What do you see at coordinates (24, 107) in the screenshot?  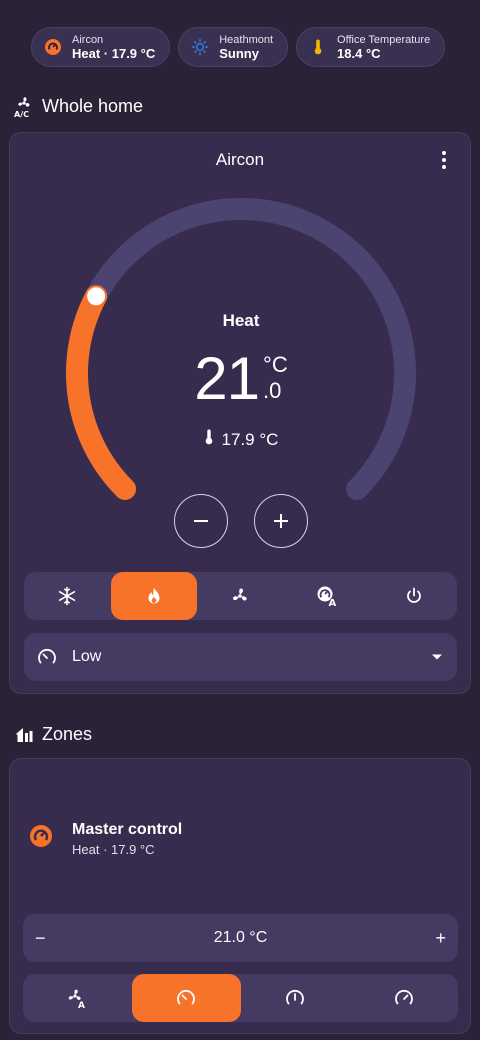 I see `air-conditioner-icon: A/C` at bounding box center [24, 107].